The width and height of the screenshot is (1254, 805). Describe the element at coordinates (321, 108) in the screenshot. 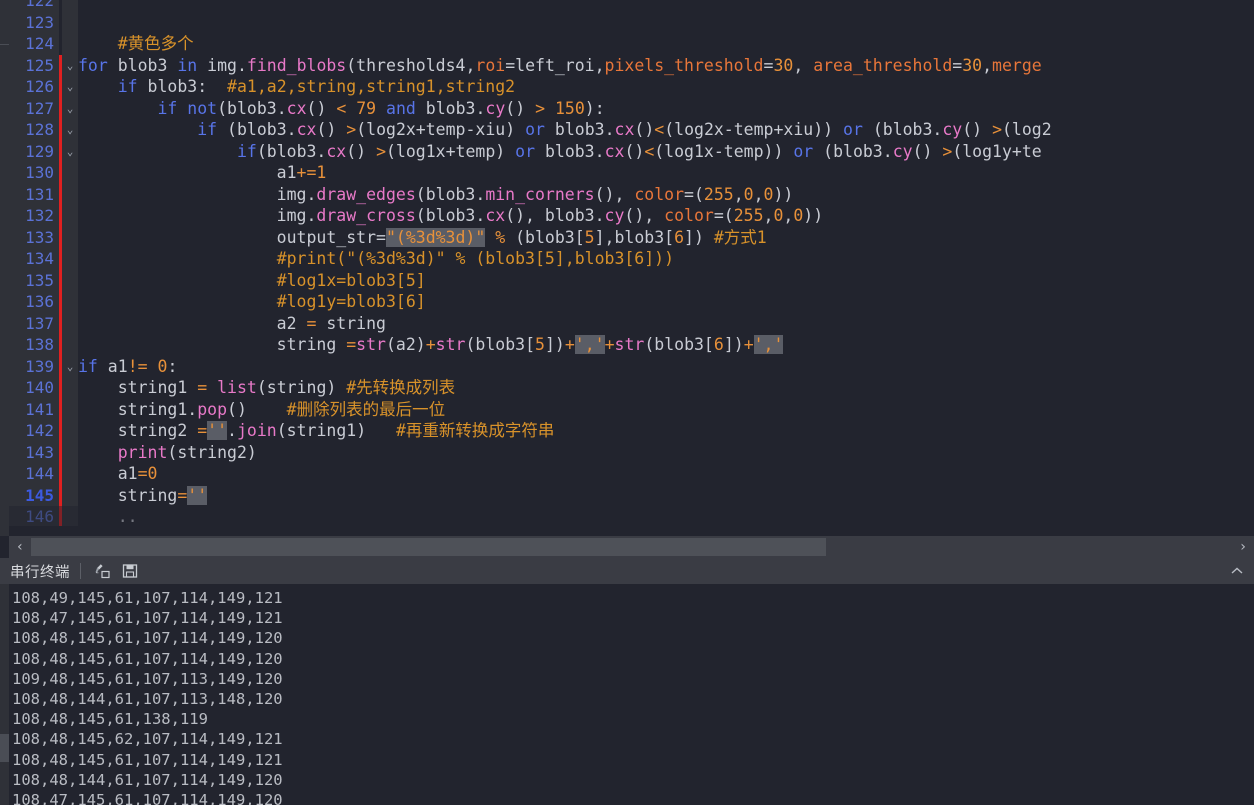

I see `code-token-plain: ()` at that location.